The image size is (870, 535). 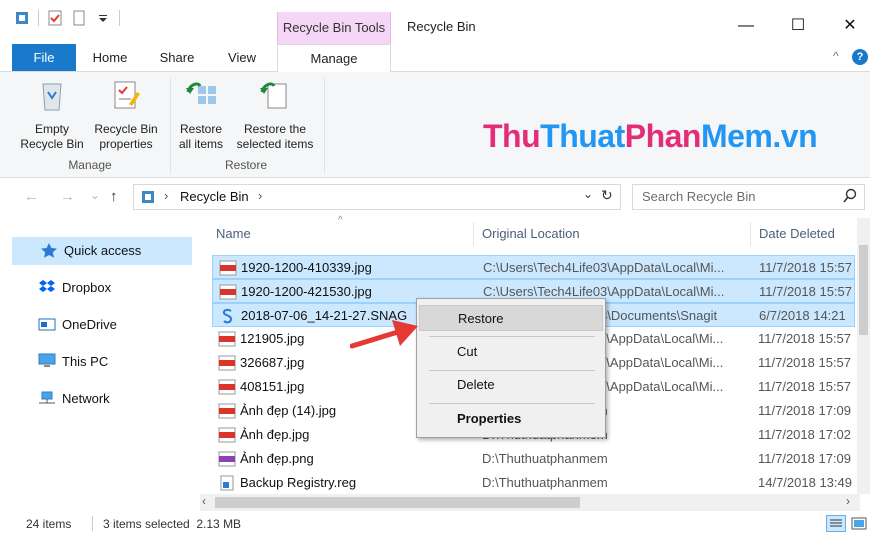 I want to click on network-icon, so click(x=47, y=397).